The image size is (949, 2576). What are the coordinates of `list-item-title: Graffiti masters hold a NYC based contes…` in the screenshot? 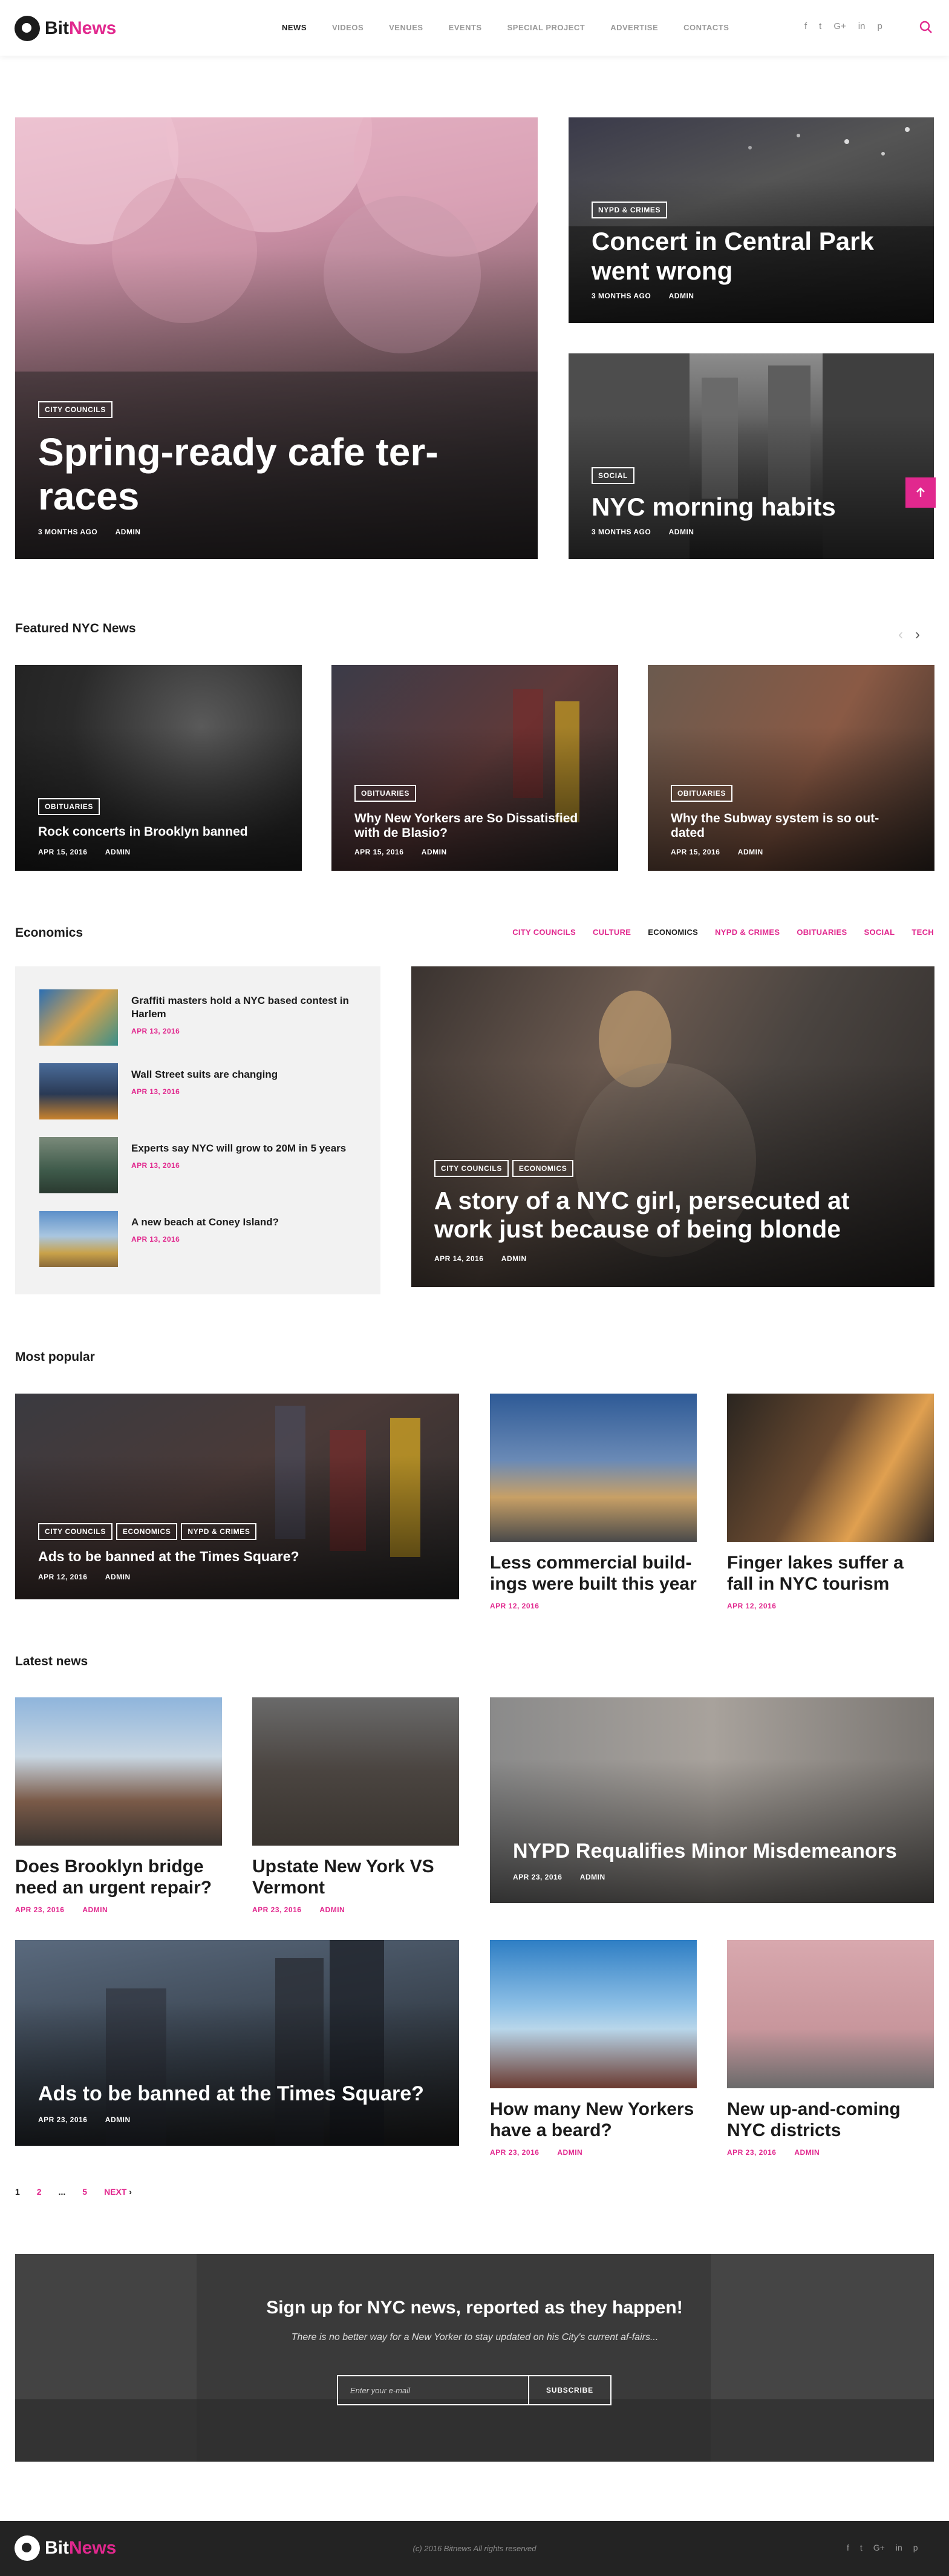 It's located at (246, 1007).